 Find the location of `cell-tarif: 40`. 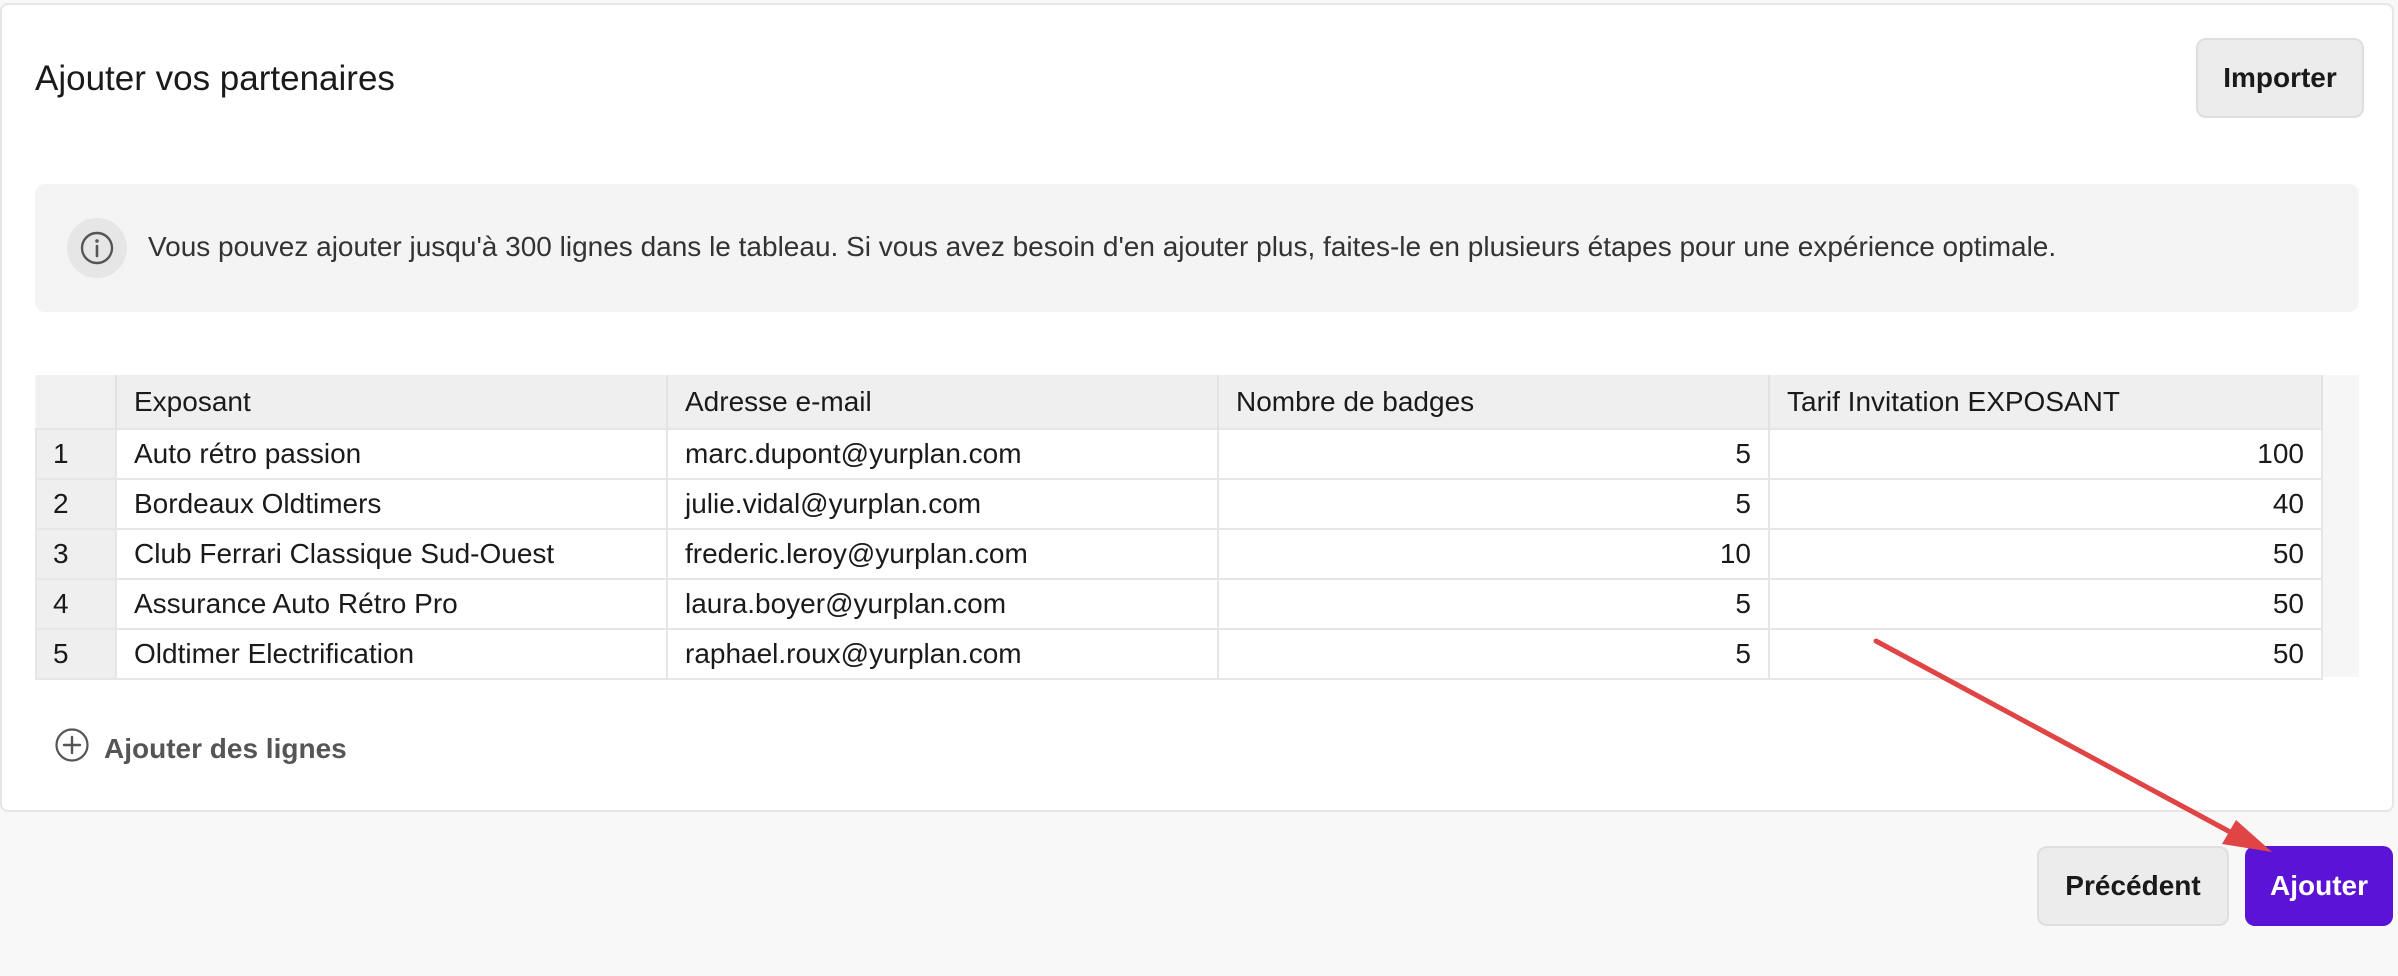

cell-tarif: 40 is located at coordinates (2045, 504).